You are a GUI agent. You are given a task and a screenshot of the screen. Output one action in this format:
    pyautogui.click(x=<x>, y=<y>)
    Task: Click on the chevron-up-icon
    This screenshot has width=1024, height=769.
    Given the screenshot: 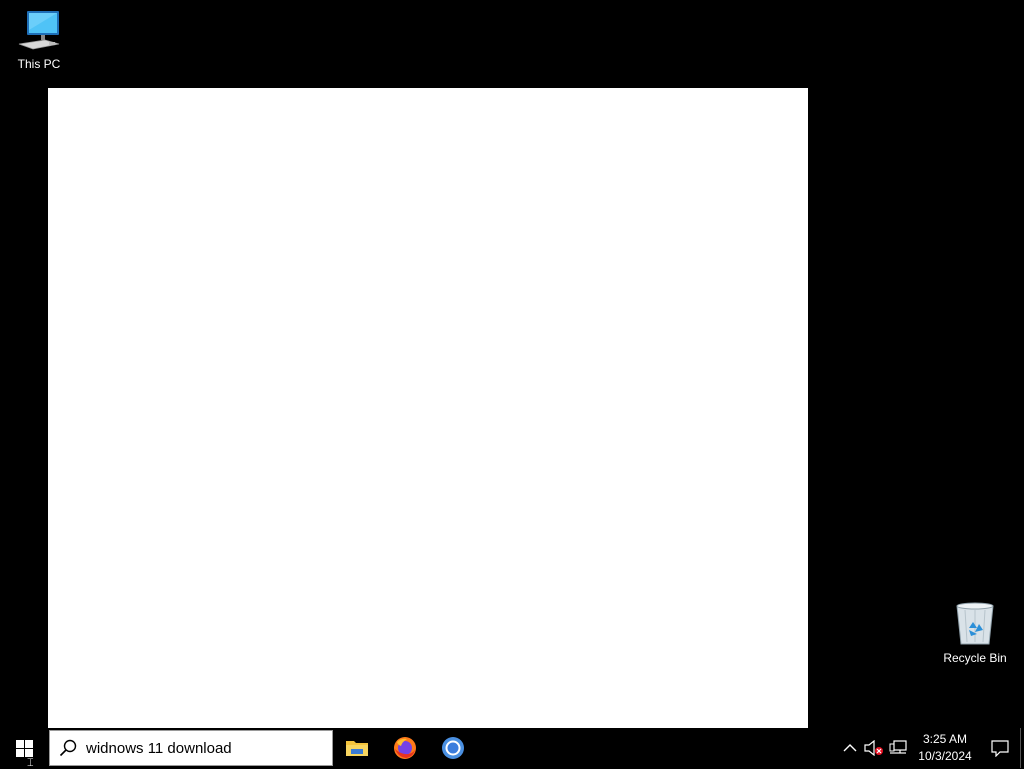 What is the action you would take?
    pyautogui.click(x=850, y=748)
    